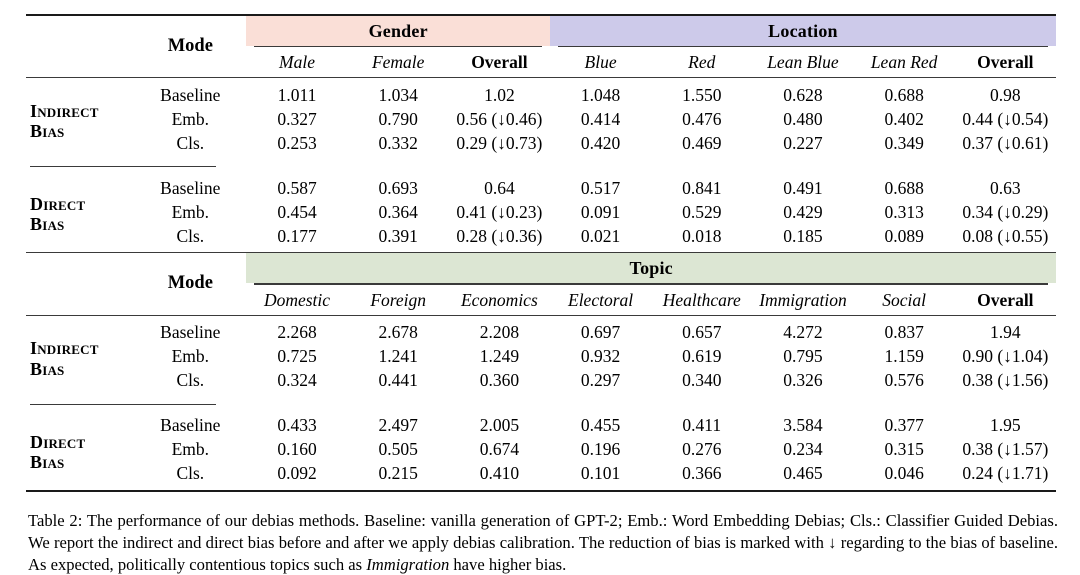  What do you see at coordinates (1005, 235) in the screenshot?
I see `cell-value: 0.08 (↓0.55)` at bounding box center [1005, 235].